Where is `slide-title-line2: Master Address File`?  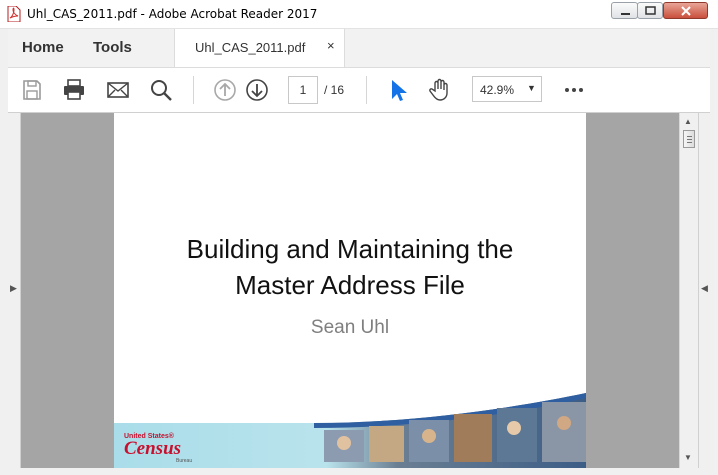 slide-title-line2: Master Address File is located at coordinates (350, 285).